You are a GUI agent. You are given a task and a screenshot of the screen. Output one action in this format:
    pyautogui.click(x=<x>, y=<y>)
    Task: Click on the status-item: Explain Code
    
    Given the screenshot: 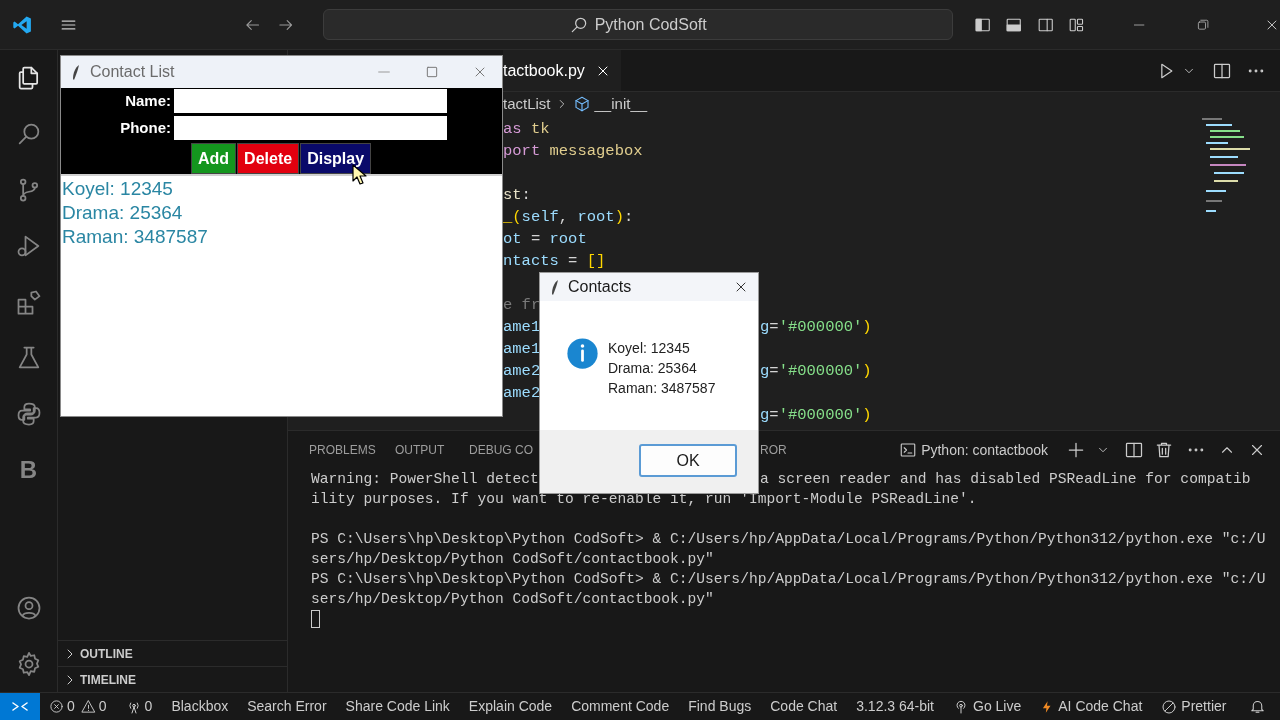 What is the action you would take?
    pyautogui.click(x=510, y=706)
    